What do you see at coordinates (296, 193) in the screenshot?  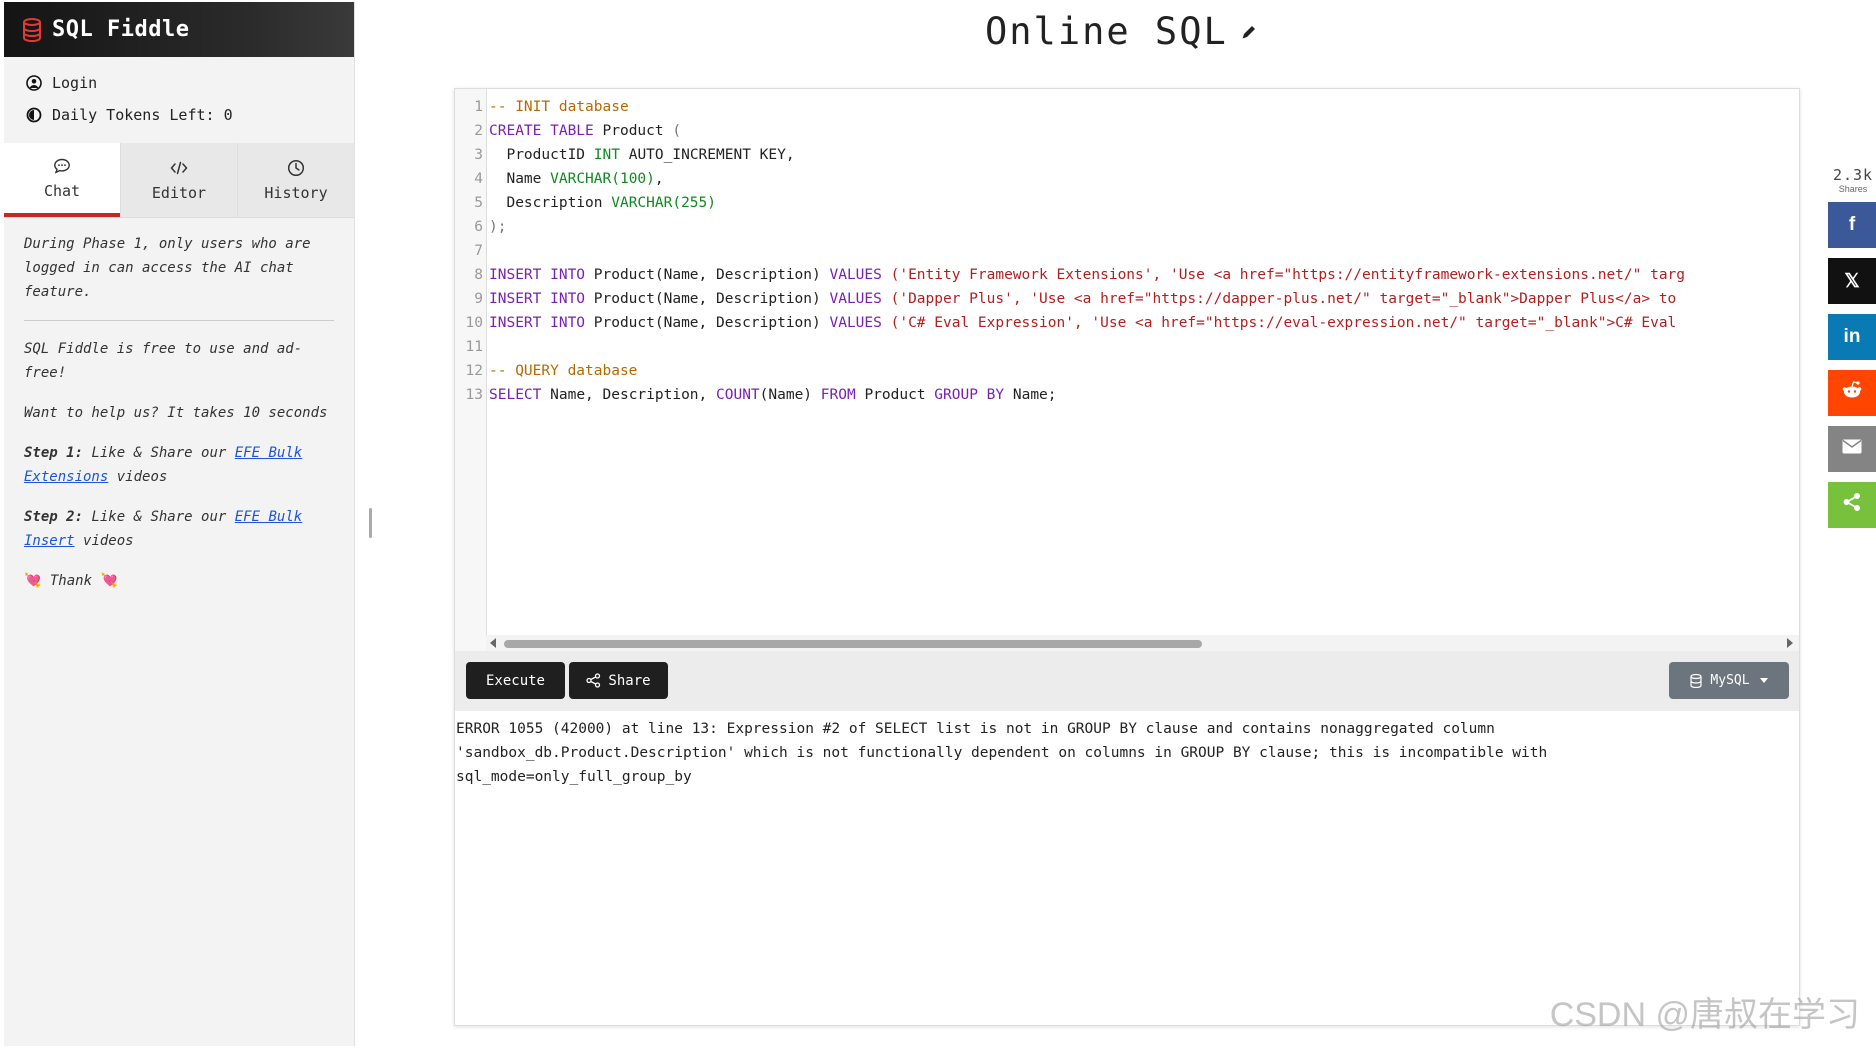 I see `tab-history-label: History` at bounding box center [296, 193].